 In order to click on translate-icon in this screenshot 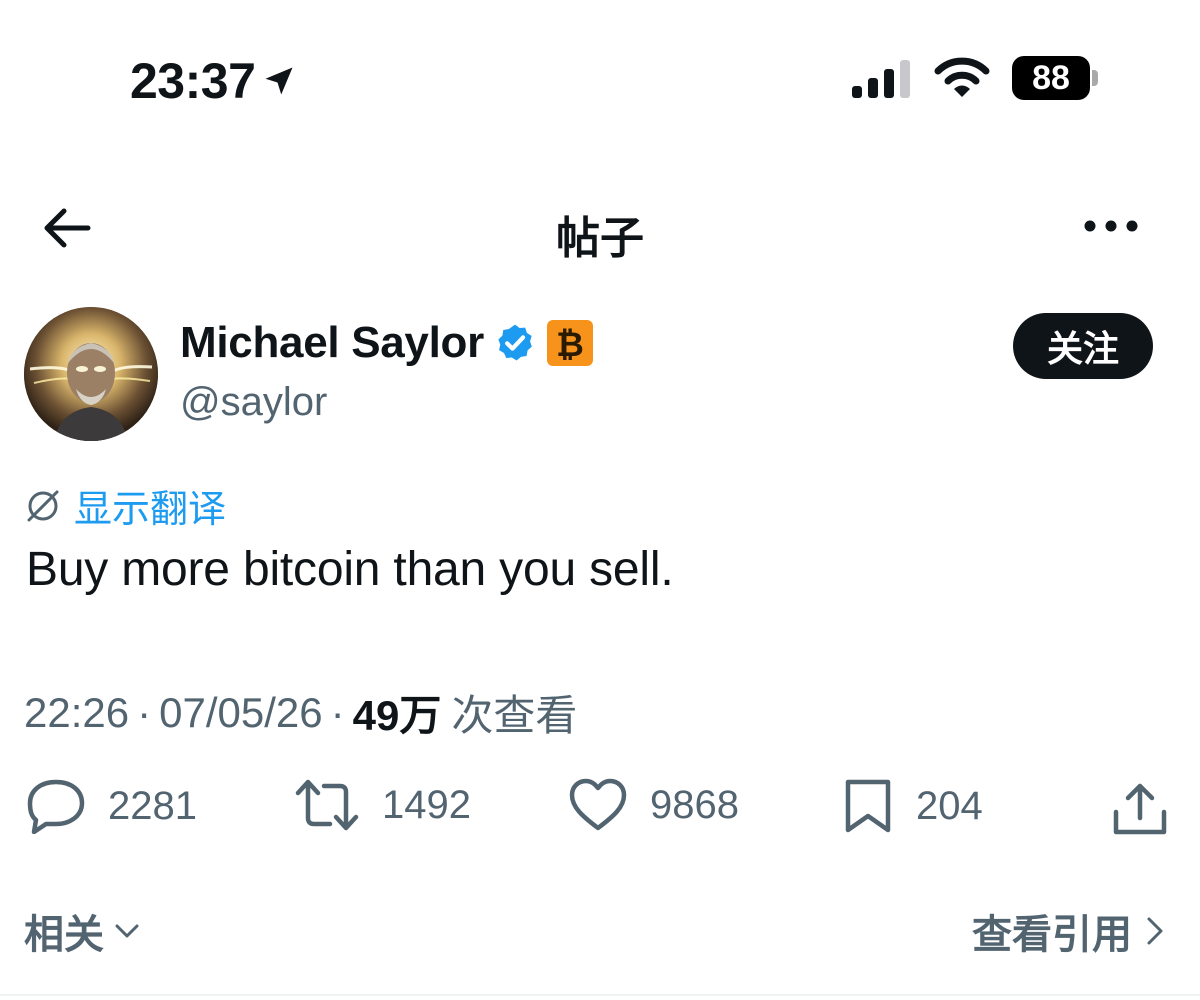, I will do `click(43, 505)`.